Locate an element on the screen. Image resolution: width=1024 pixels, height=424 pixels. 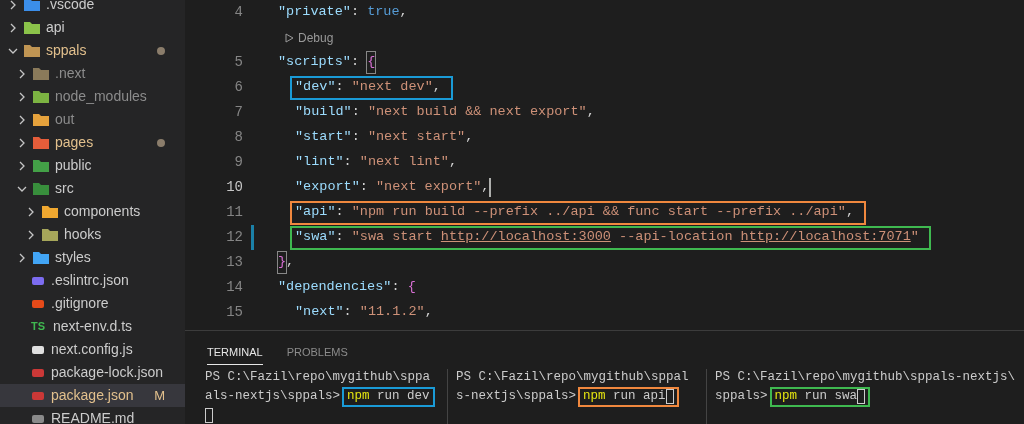
line-number: 14 is located at coordinates (234, 287).